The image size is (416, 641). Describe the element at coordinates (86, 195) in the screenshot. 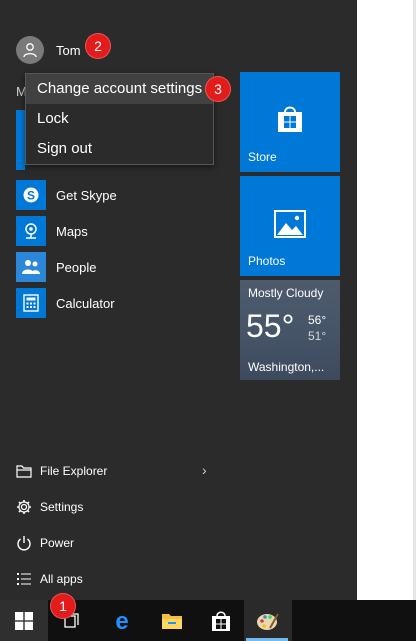

I see `app-label: Get Skype` at that location.